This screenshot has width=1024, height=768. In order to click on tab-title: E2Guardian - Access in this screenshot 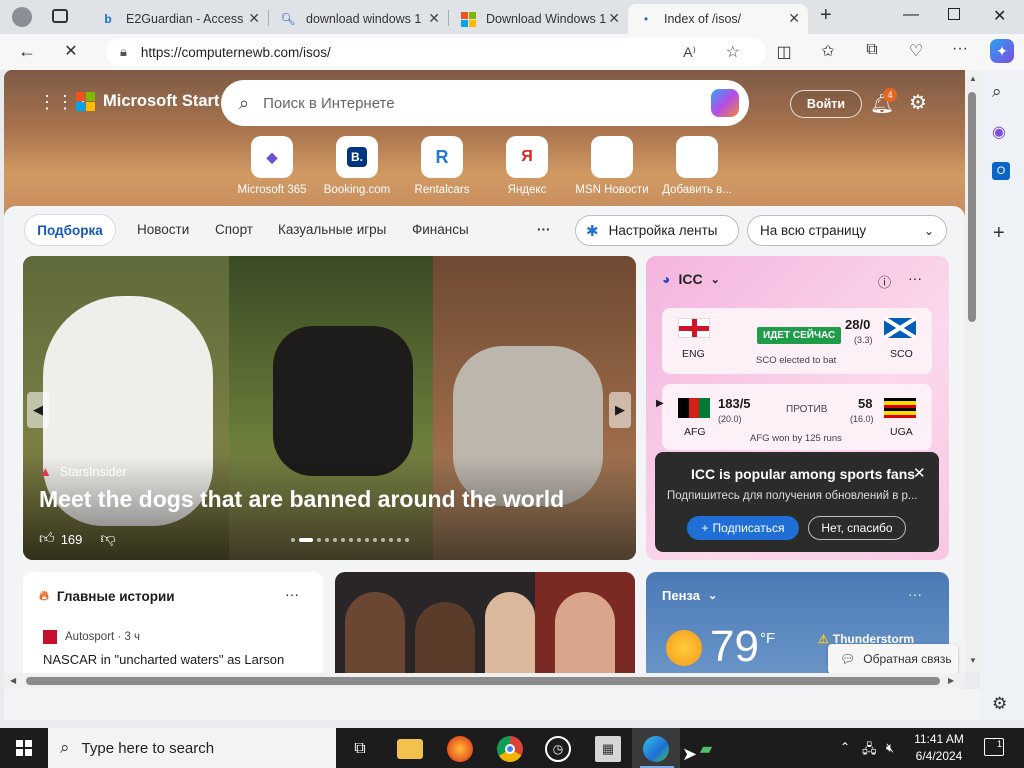, I will do `click(185, 19)`.